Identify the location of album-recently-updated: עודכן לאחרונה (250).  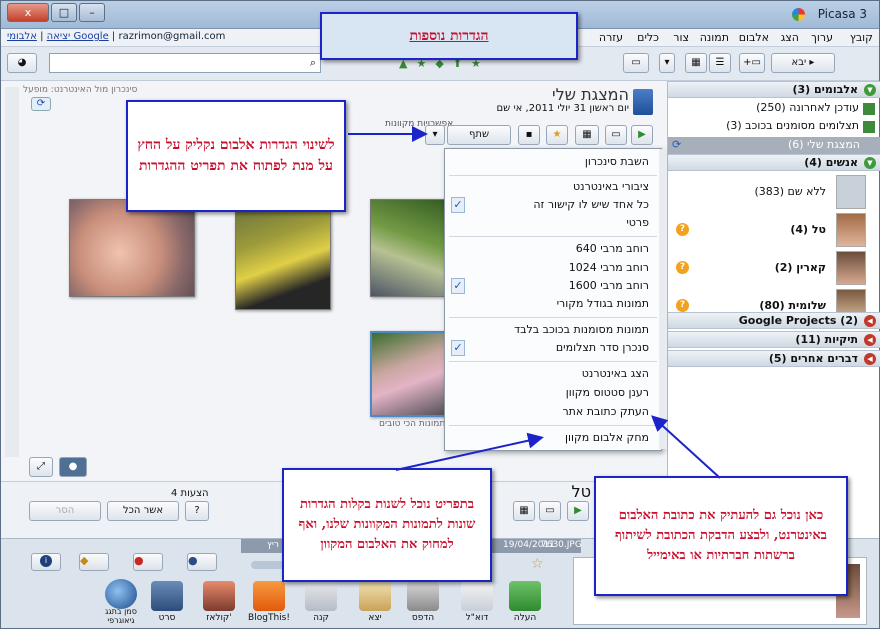
(807, 107).